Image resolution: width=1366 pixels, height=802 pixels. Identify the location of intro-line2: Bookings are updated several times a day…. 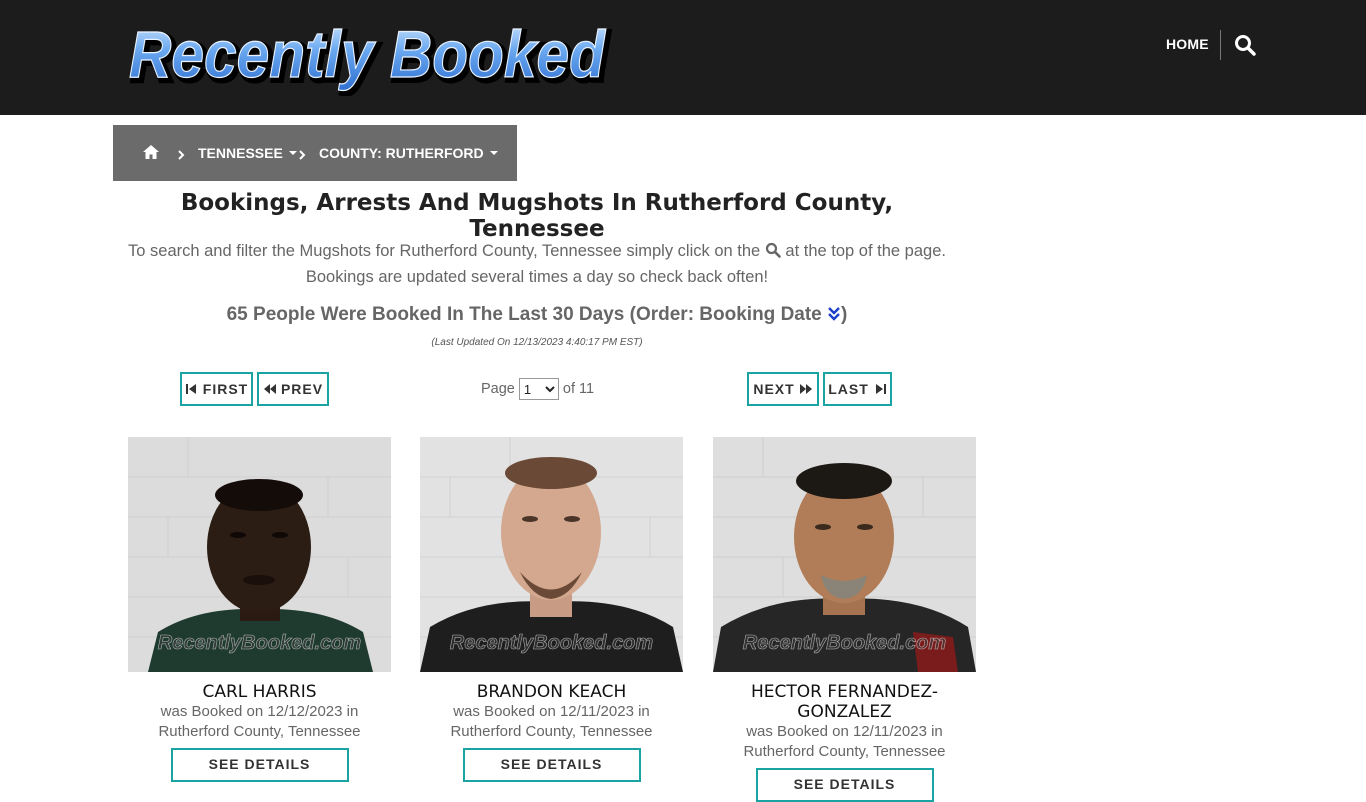
(537, 277).